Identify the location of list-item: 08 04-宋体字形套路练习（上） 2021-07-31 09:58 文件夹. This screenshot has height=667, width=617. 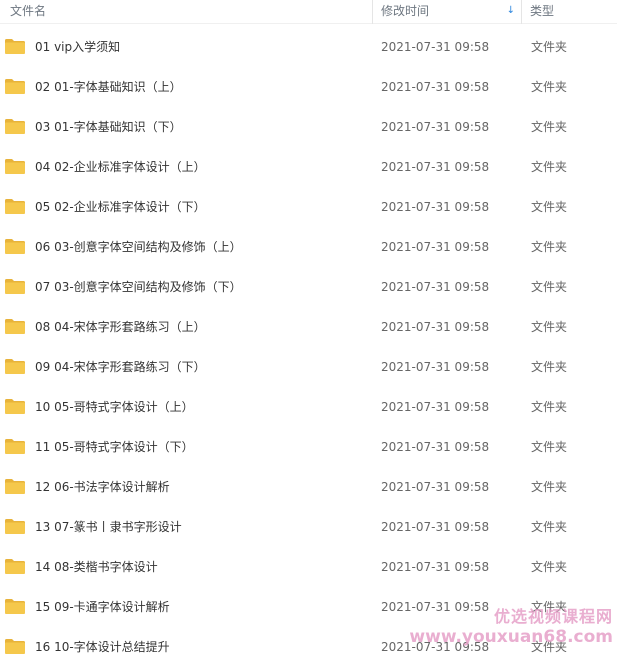
(308, 327).